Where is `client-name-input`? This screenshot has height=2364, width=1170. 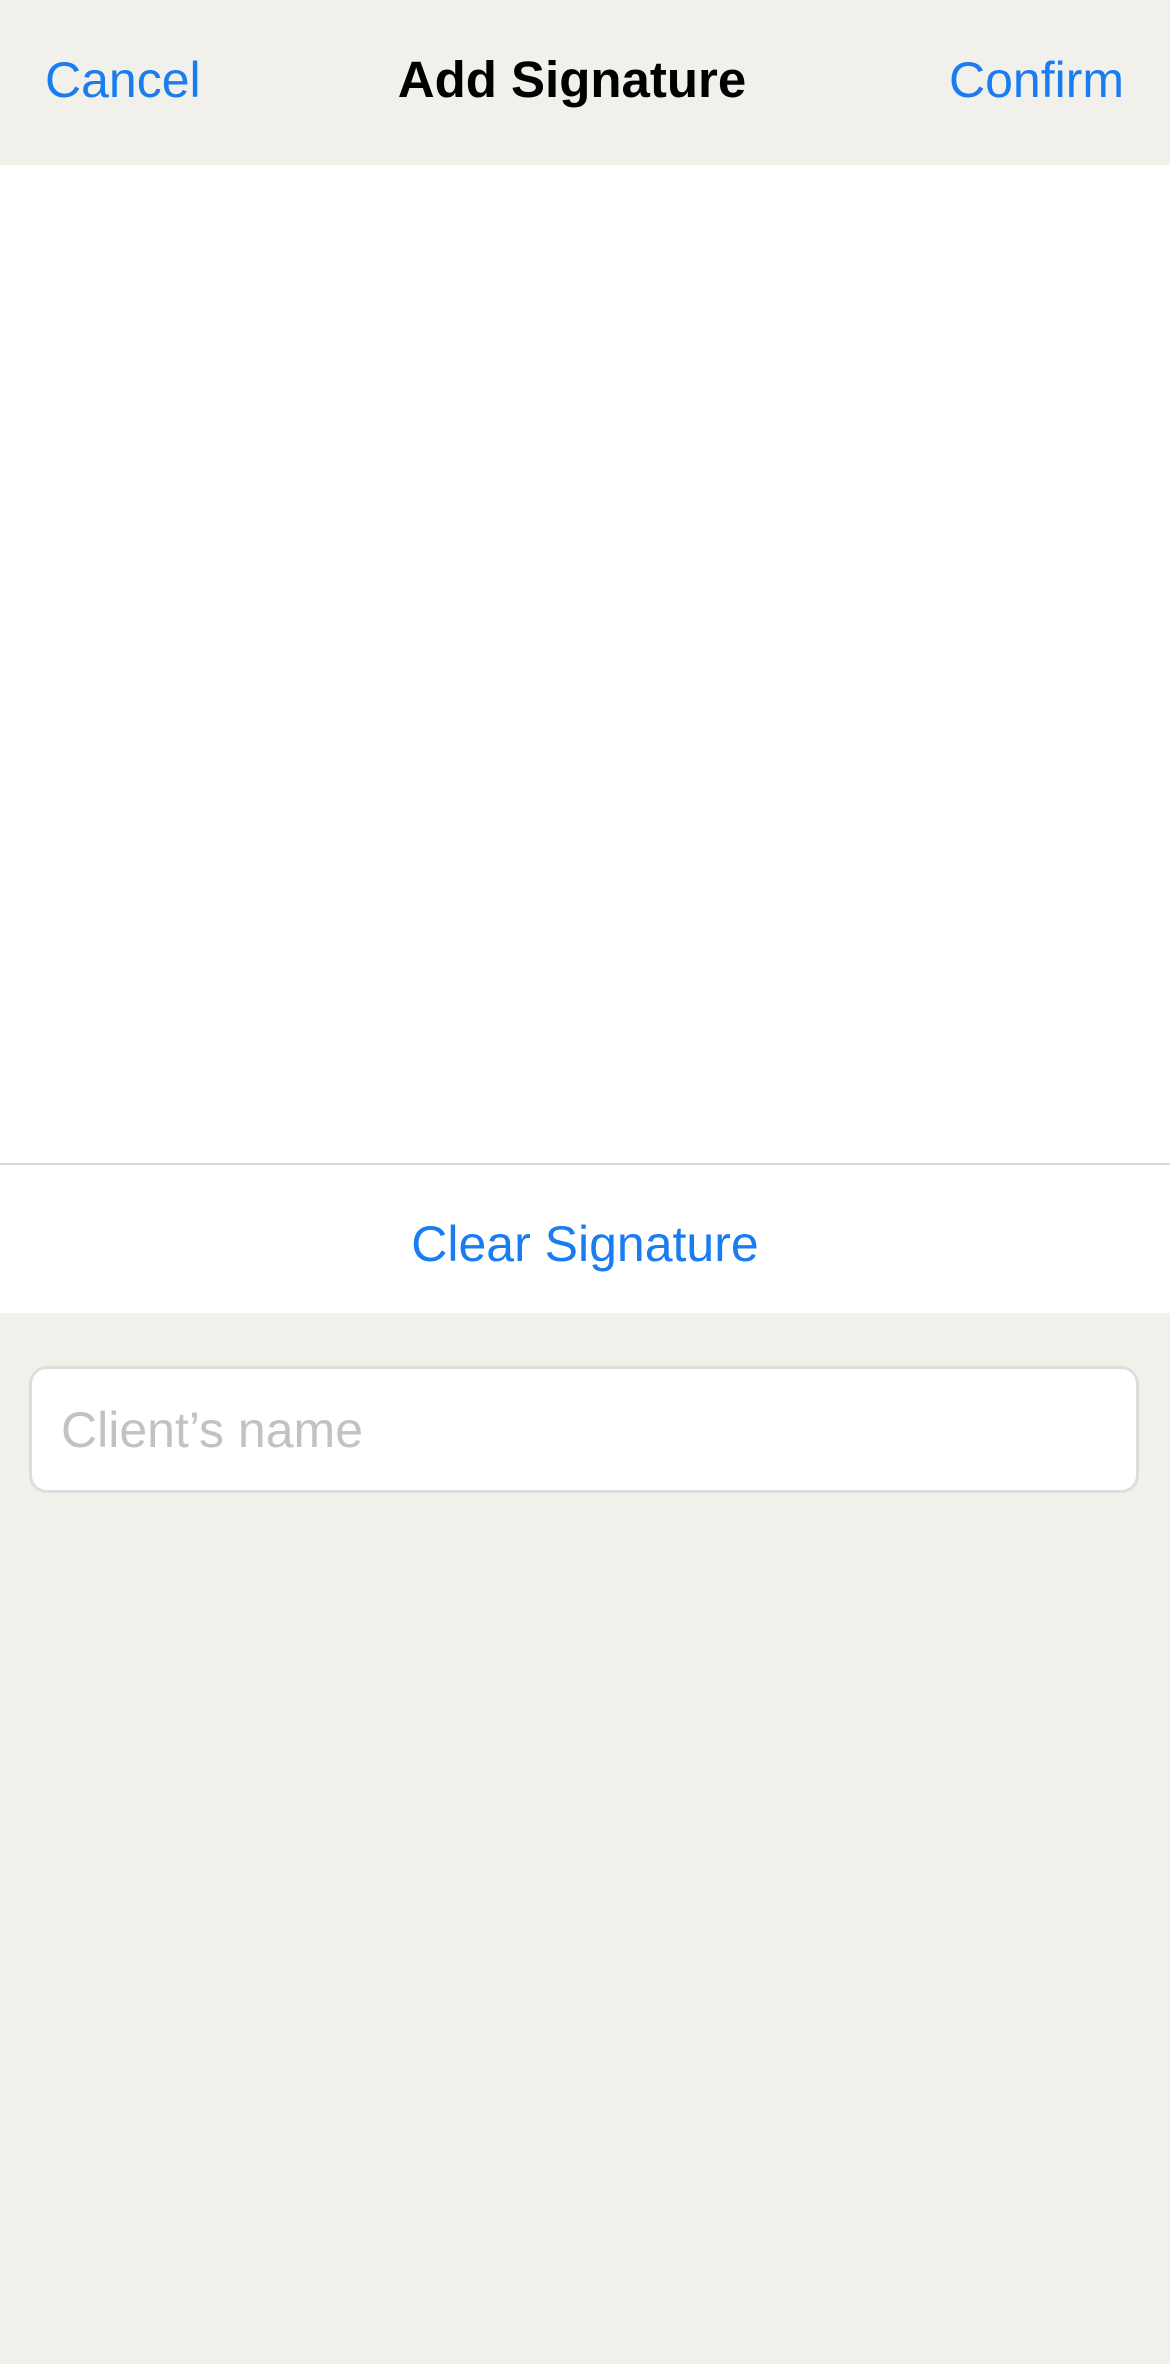
client-name-input is located at coordinates (584, 1429).